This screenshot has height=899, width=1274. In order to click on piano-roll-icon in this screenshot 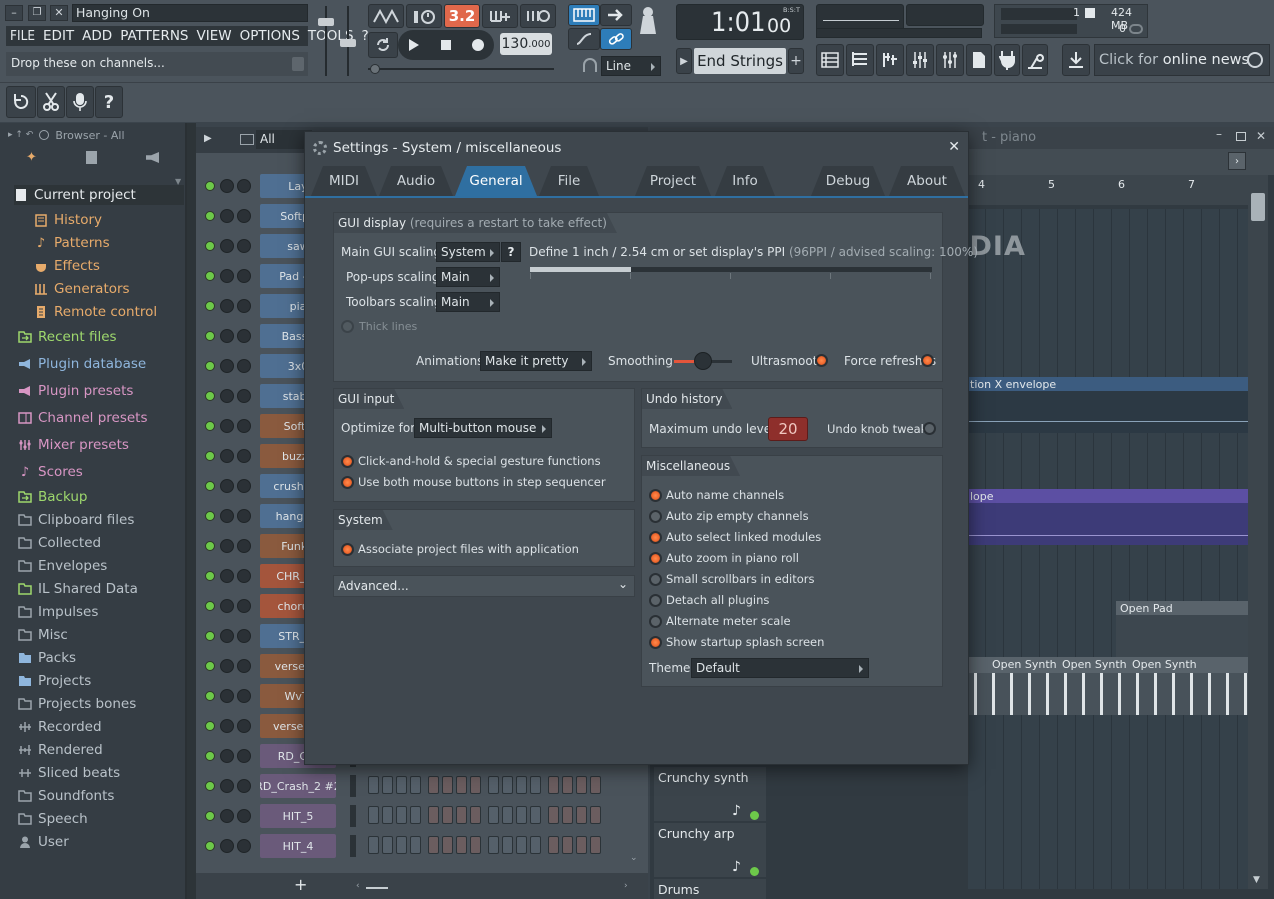, I will do `click(890, 60)`.